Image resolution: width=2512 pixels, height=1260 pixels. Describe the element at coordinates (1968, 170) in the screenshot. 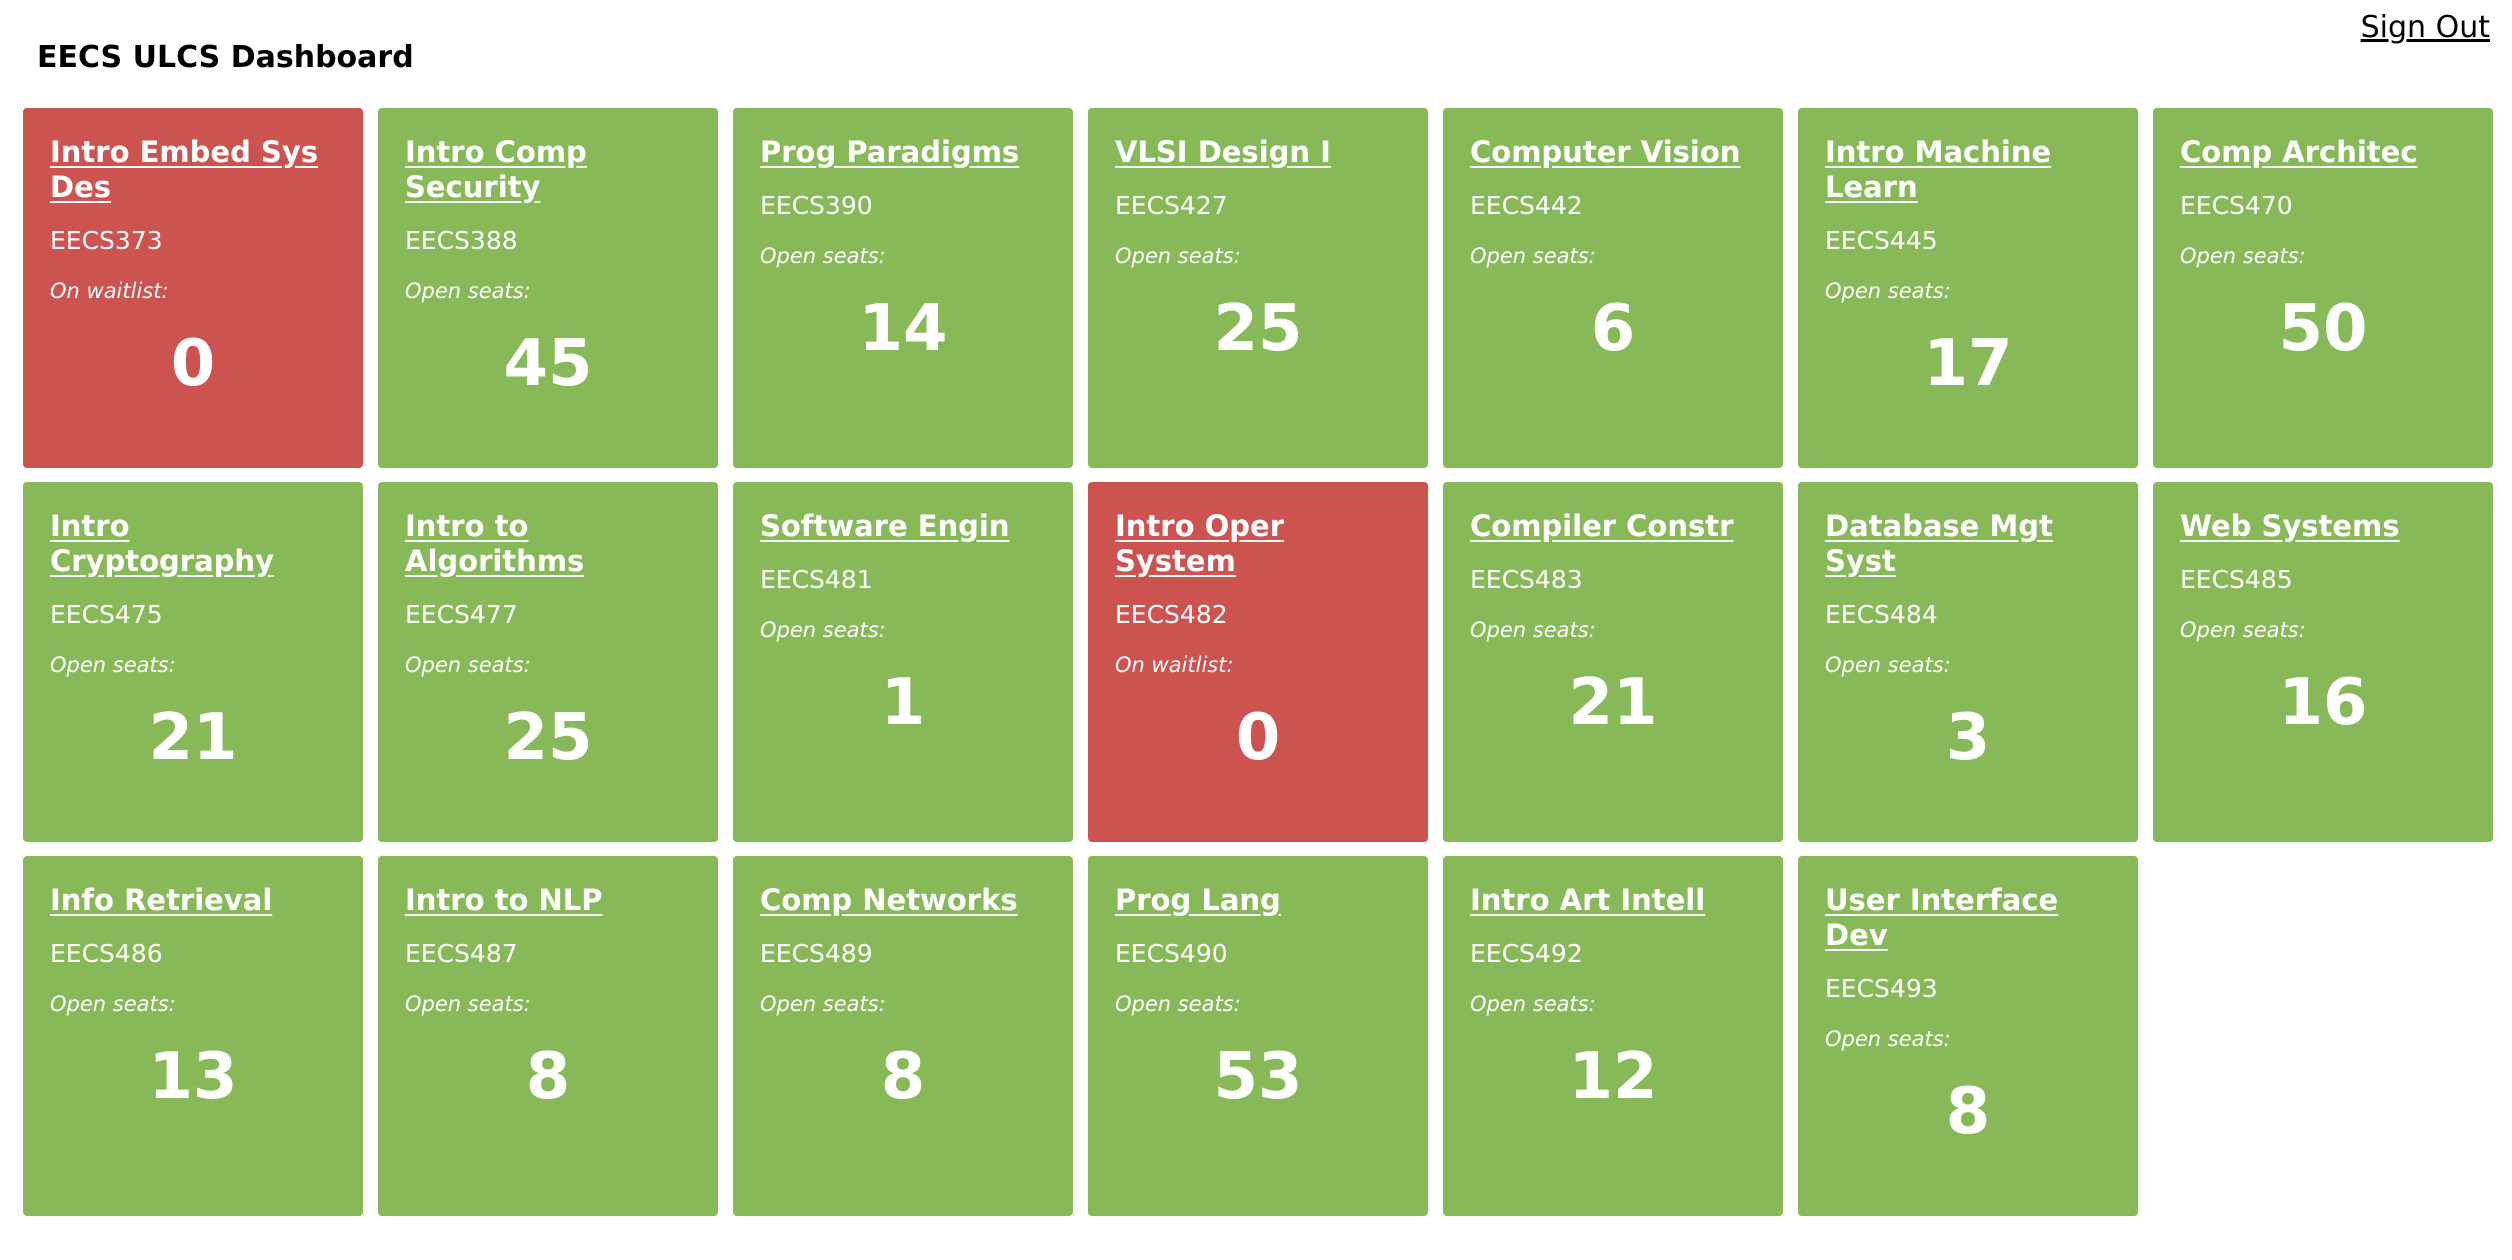

I see `course-title-link: Intro Machine Learn` at that location.